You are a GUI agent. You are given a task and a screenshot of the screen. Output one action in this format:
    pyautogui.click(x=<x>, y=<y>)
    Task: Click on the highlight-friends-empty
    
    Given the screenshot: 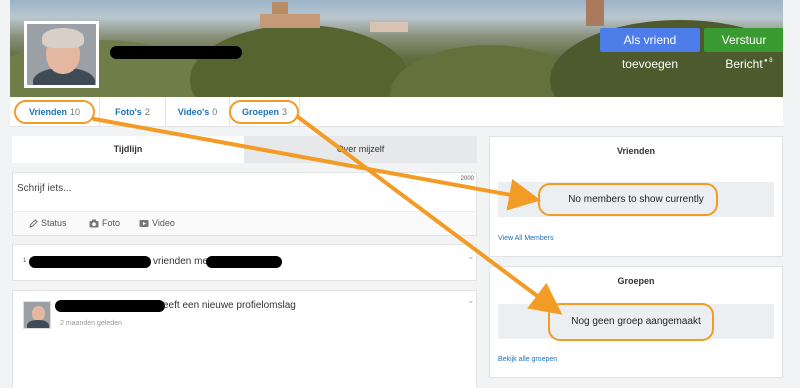 What is the action you would take?
    pyautogui.click(x=628, y=199)
    